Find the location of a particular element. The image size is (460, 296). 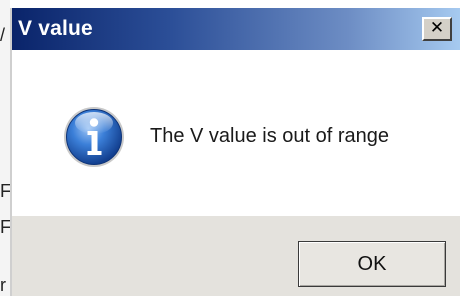

dialog-message: The V value is out of range is located at coordinates (270, 136).